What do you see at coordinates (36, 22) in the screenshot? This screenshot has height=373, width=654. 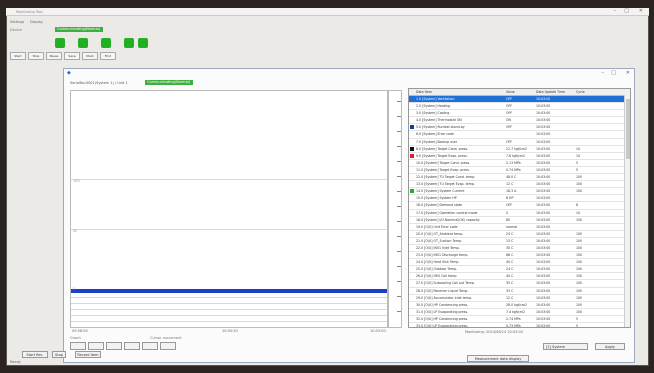 I see `menu-display: Display` at bounding box center [36, 22].